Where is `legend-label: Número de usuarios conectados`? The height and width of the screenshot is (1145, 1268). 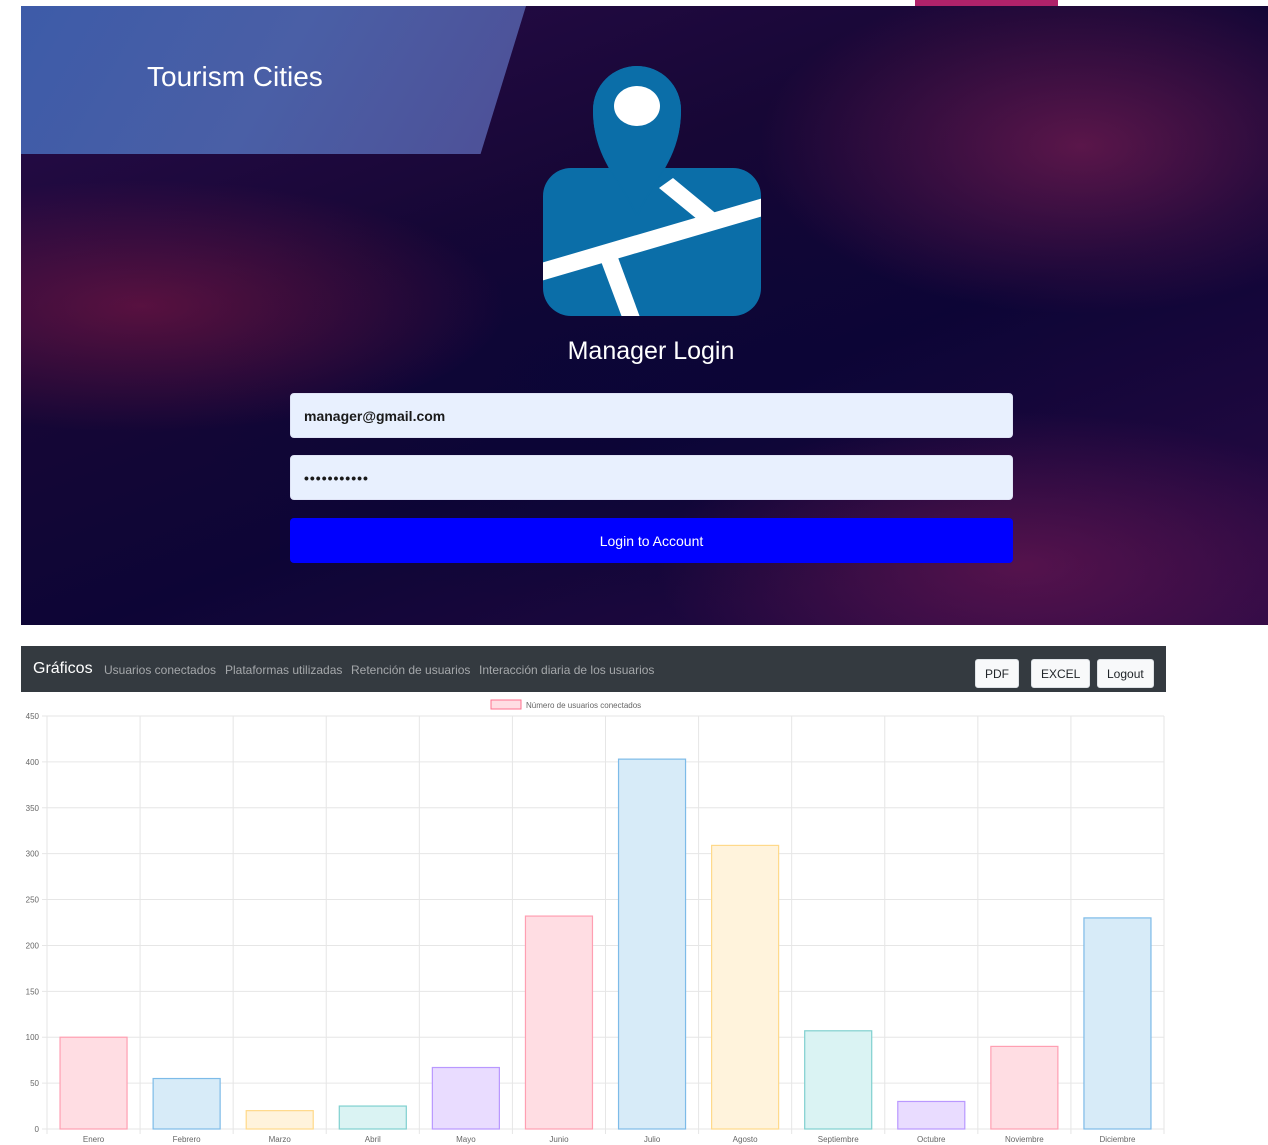 legend-label: Número de usuarios conectados is located at coordinates (583, 705).